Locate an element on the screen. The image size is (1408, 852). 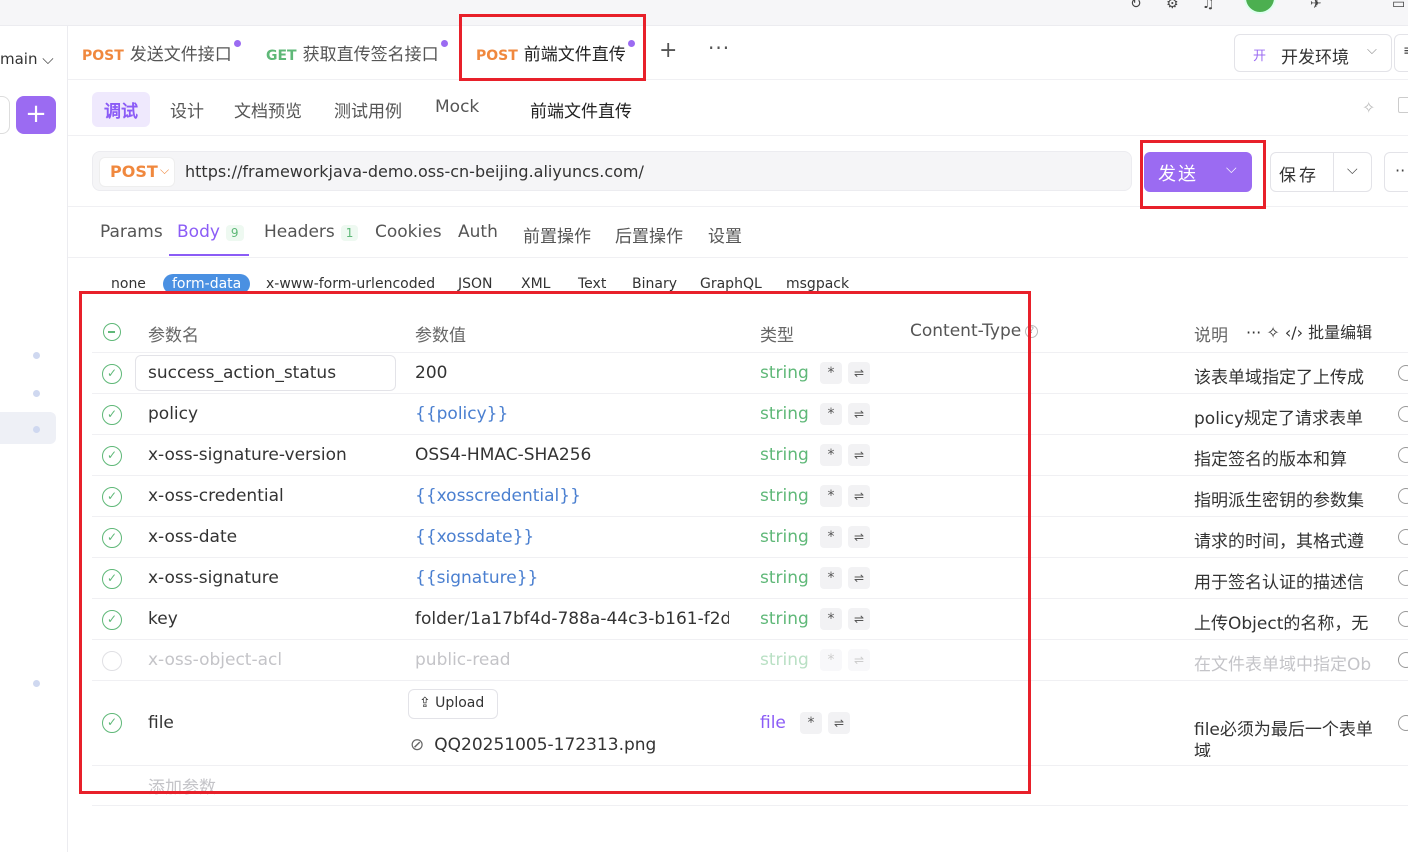
tab-send-file: POST 发送文件接口 is located at coordinates (161, 52).